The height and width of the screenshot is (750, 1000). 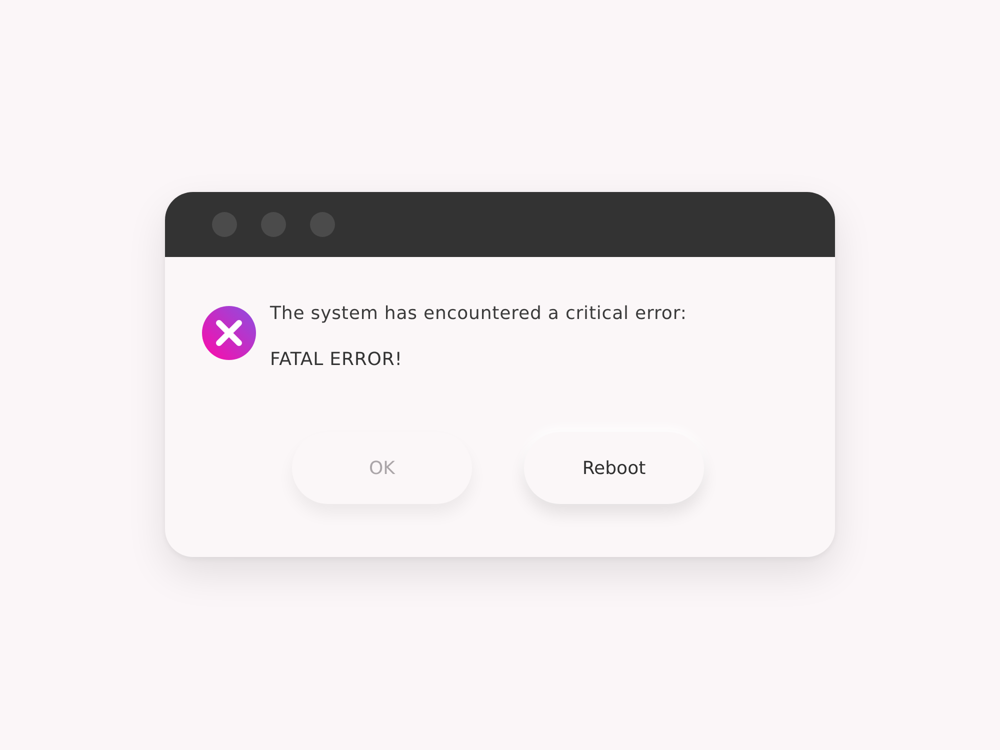 What do you see at coordinates (337, 359) in the screenshot?
I see `error-detail: FATAL ERROR!` at bounding box center [337, 359].